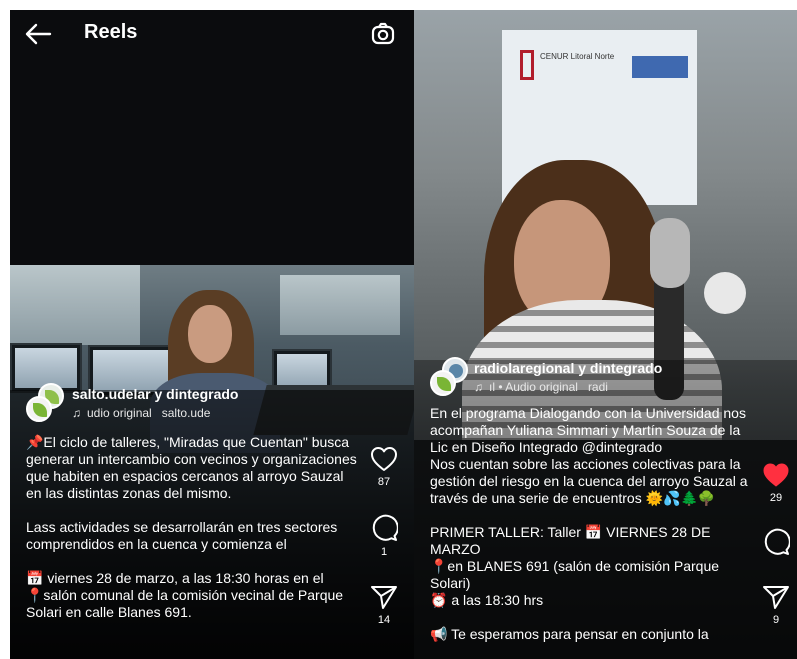 This screenshot has height=659, width=797. Describe the element at coordinates (155, 394) in the screenshot. I see `account-names: salto.udelar y dintegrado` at that location.